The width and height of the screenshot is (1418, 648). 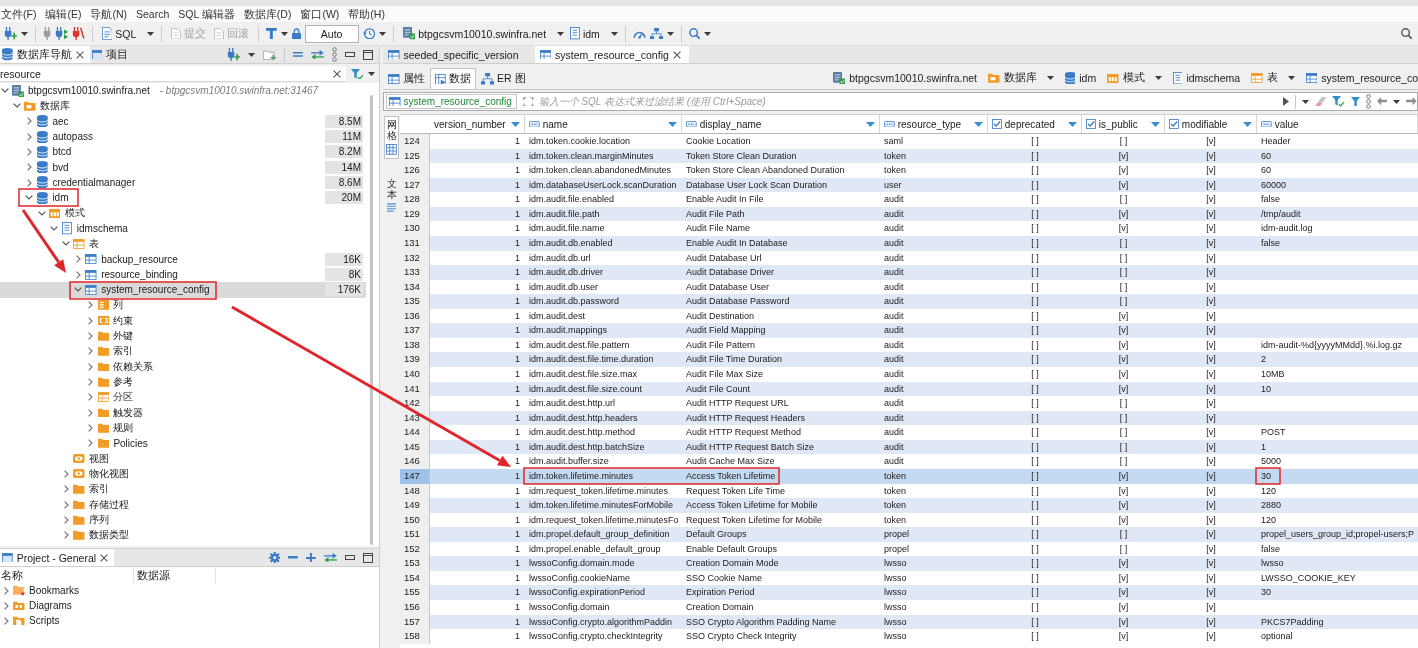 What do you see at coordinates (909, 301) in the screenshot?
I see `table-row: 135 1 idm.audit.db.password Audit Database Password audit [ ] [ ] [v]` at bounding box center [909, 301].